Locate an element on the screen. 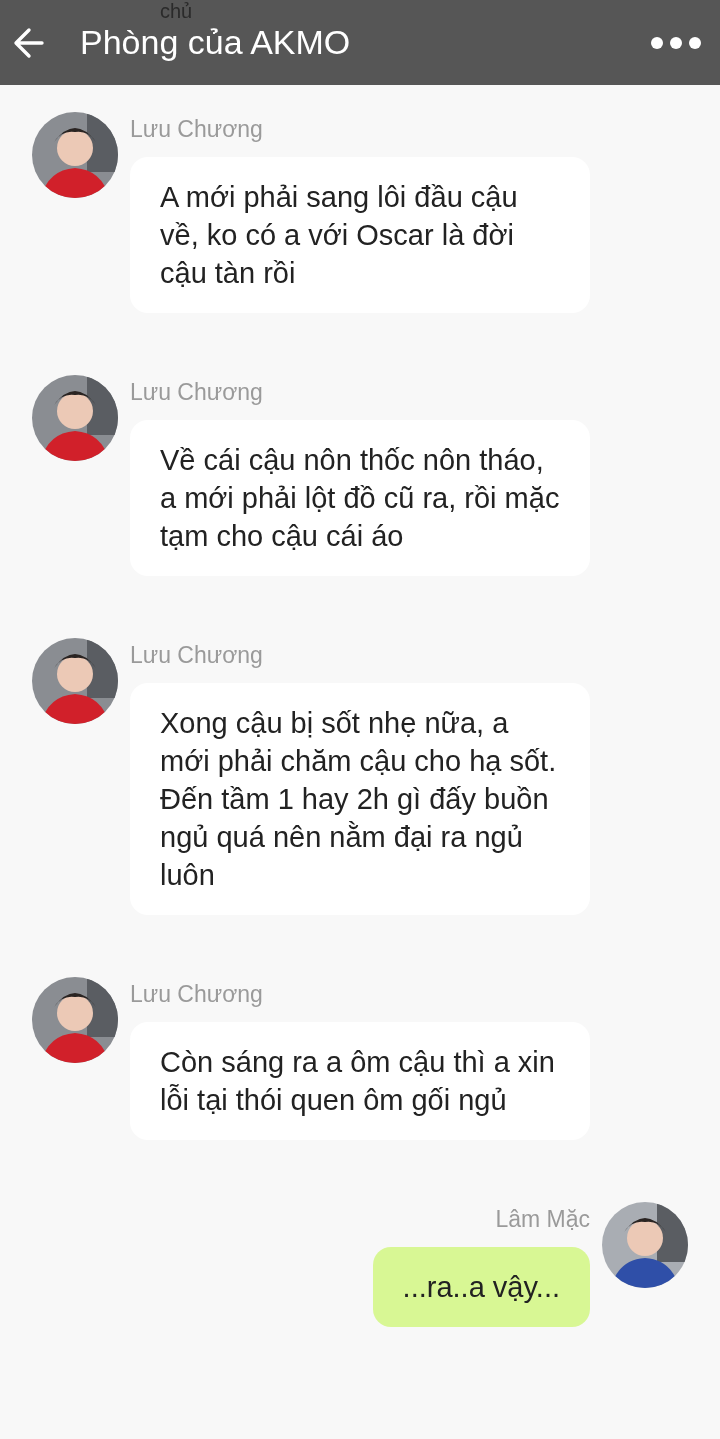 This screenshot has width=720, height=1439. message-bubble: Xong cậu bị sốt nhẹ nữa, a mới phải chăm cậu cho hạ sốt. Đến tầm 1 hay 2h gì đấy buồn ngủ quá nên nằm đại ra ngủ luôn is located at coordinates (360, 799).